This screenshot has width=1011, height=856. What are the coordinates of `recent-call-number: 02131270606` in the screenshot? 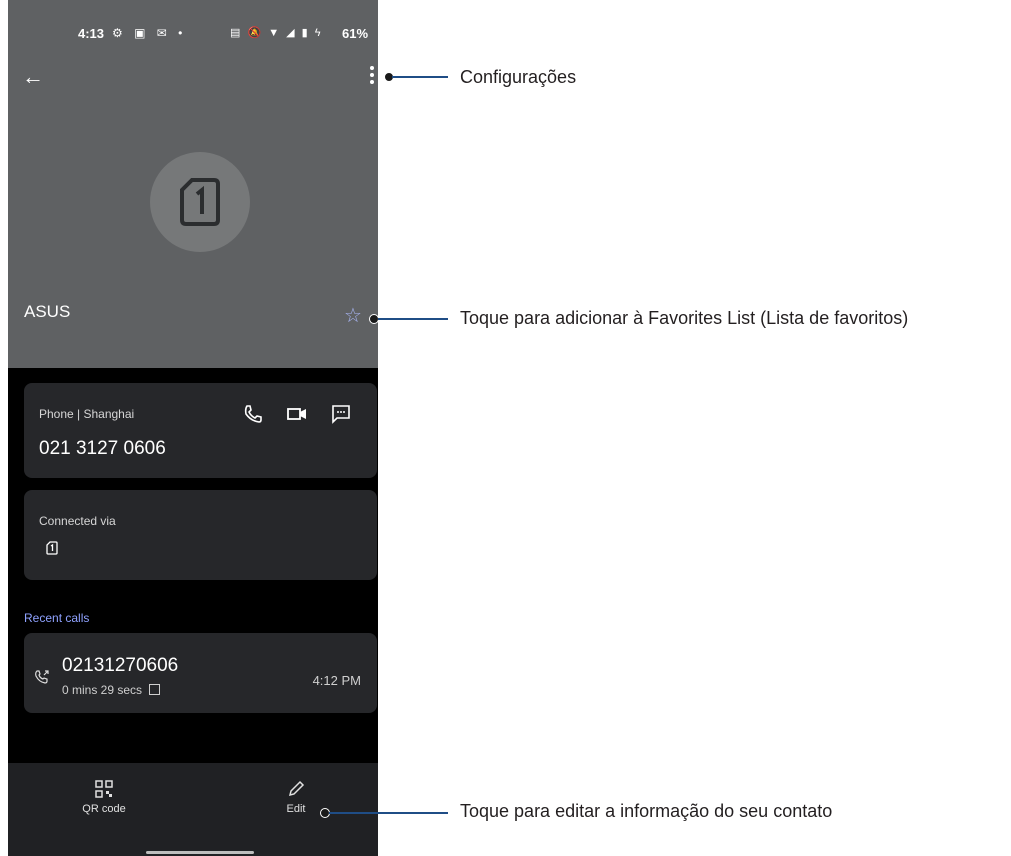 It's located at (120, 665).